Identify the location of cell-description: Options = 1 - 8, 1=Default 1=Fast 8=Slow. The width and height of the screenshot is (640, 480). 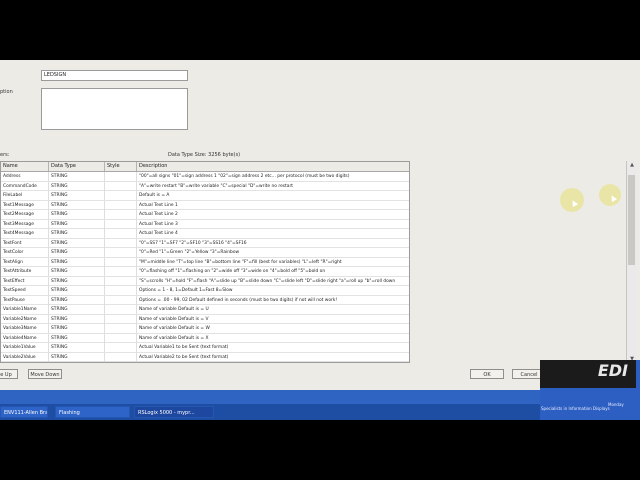
(273, 290).